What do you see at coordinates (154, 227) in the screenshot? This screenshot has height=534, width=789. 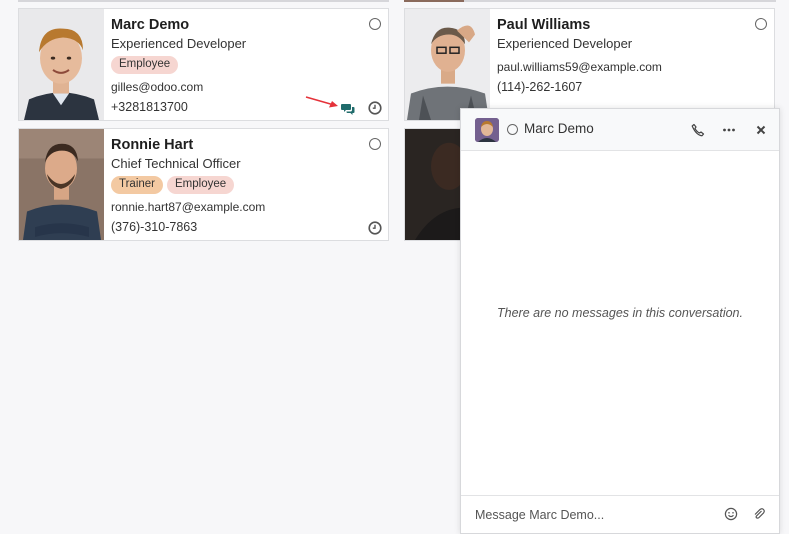 I see `employee-phone: (376)-310-7863` at bounding box center [154, 227].